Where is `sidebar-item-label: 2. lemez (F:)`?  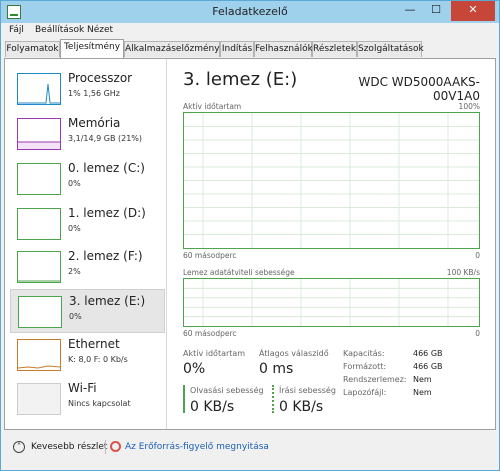 sidebar-item-label: 2. lemez (F:) is located at coordinates (105, 256).